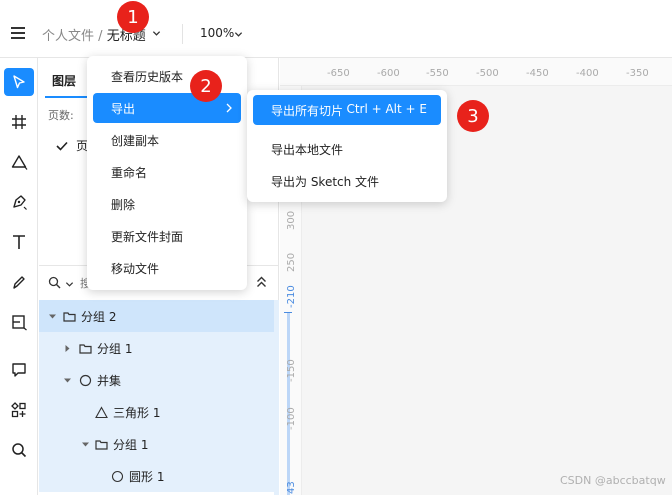 This screenshot has width=672, height=495. I want to click on pen-tool-button, so click(19, 202).